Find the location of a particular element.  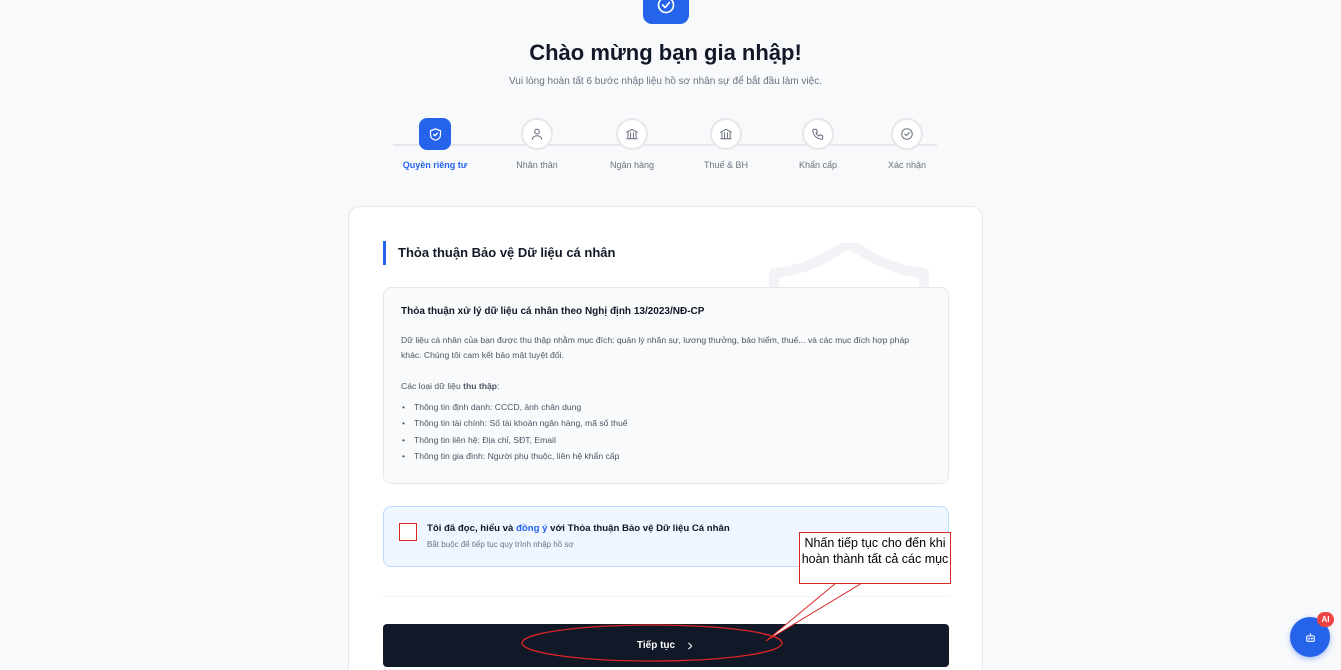

step-privacy: Quyền riêng tư is located at coordinates (435, 144).